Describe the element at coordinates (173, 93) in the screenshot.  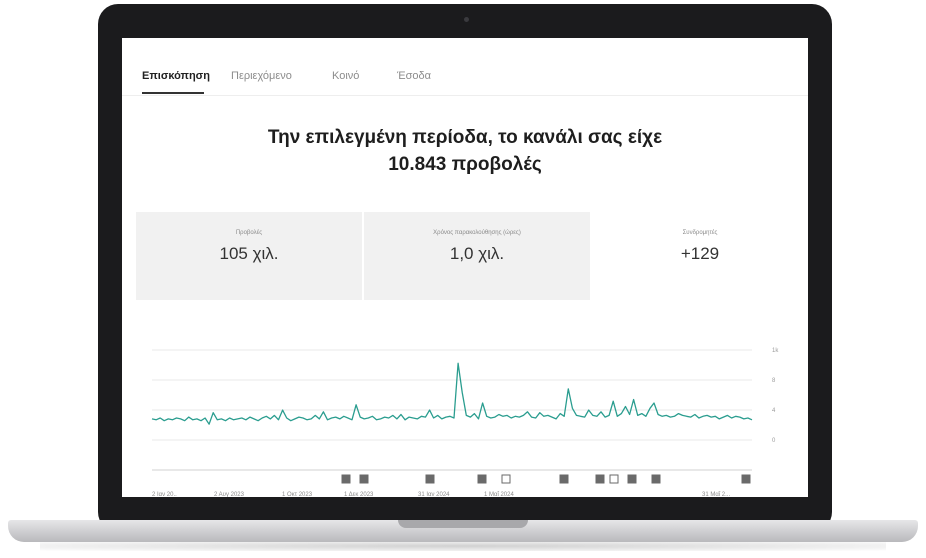
I see `active-tab-indicator` at that location.